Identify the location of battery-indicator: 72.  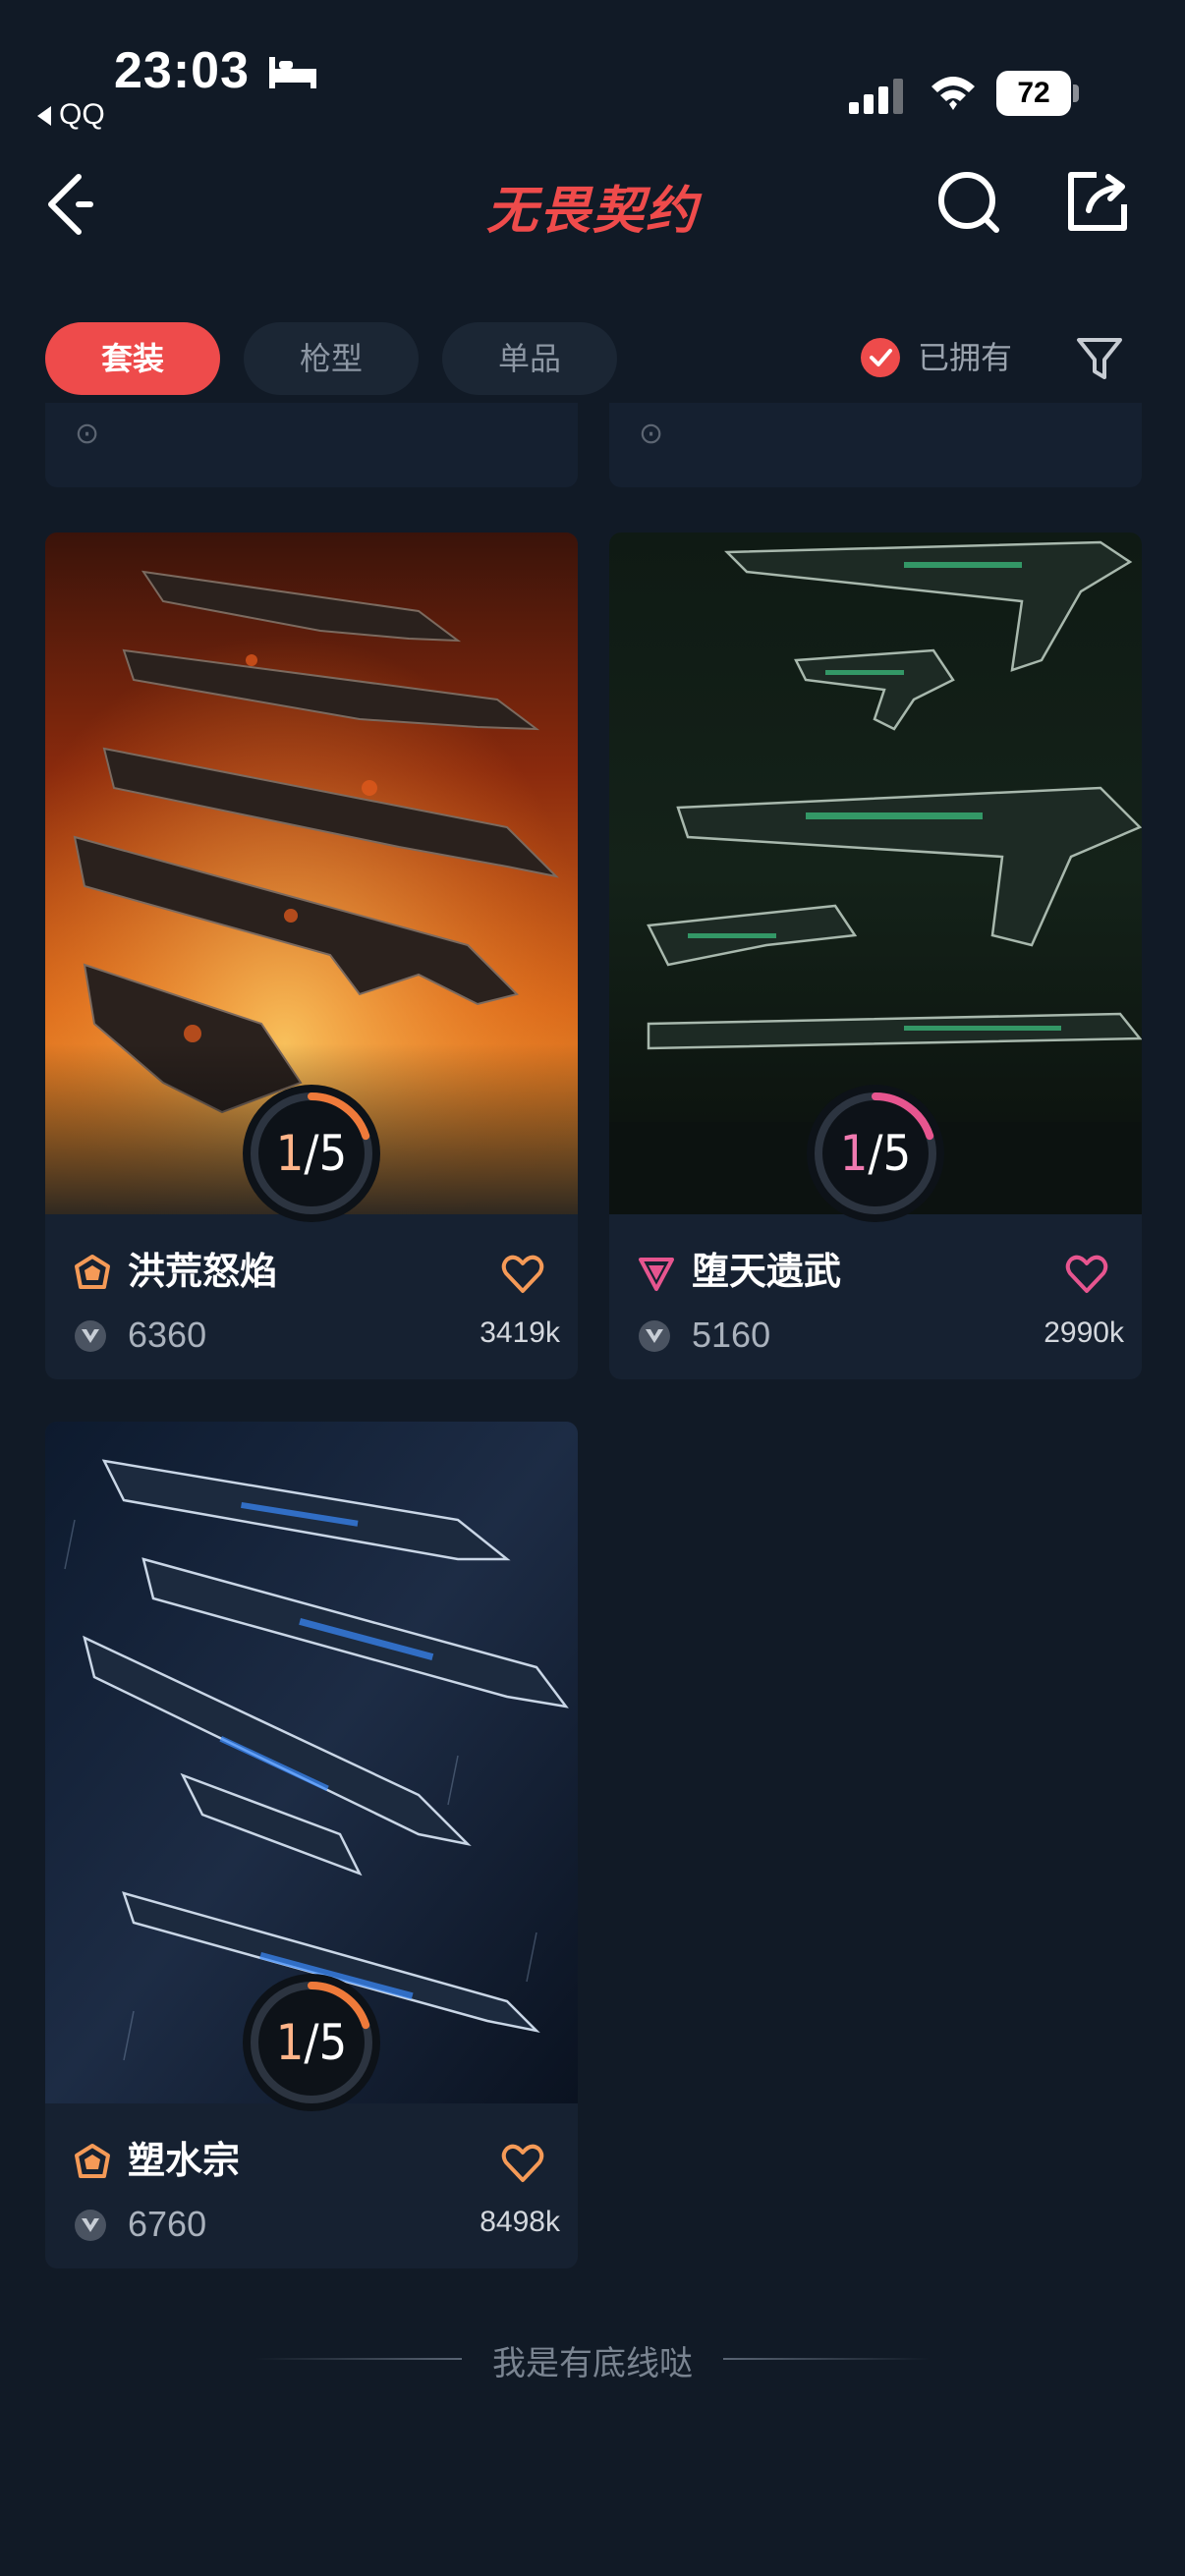
(1038, 93).